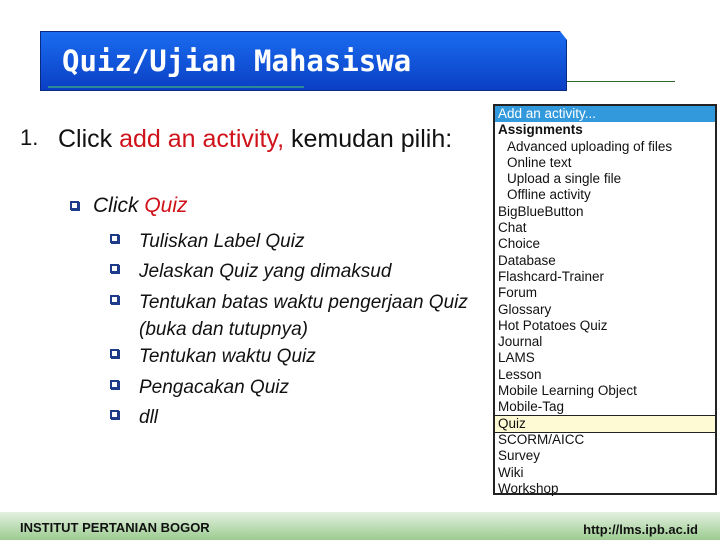 This screenshot has height=540, width=720. Describe the element at coordinates (237, 61) in the screenshot. I see `slide-title: Quiz/Ujian Mahasiswa` at that location.